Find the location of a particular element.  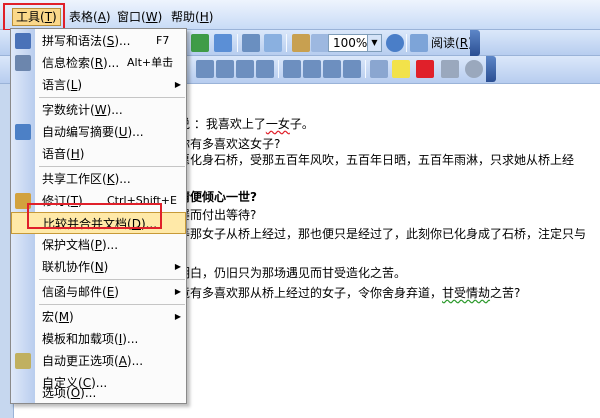

autocorrect-icon is located at coordinates (23, 361).